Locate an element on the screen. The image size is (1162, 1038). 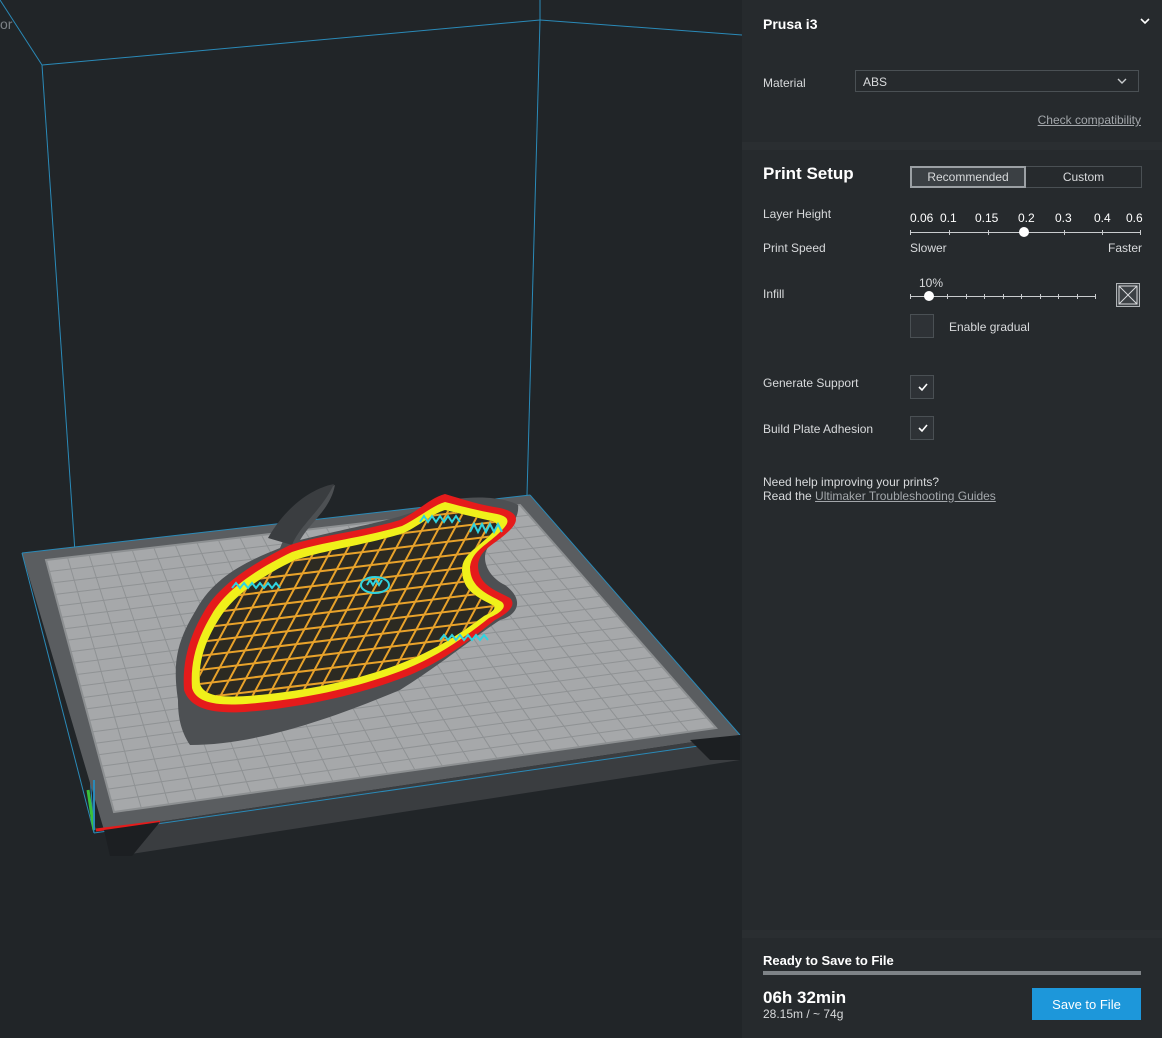
layer-height-label: Layer Height is located at coordinates (797, 214).